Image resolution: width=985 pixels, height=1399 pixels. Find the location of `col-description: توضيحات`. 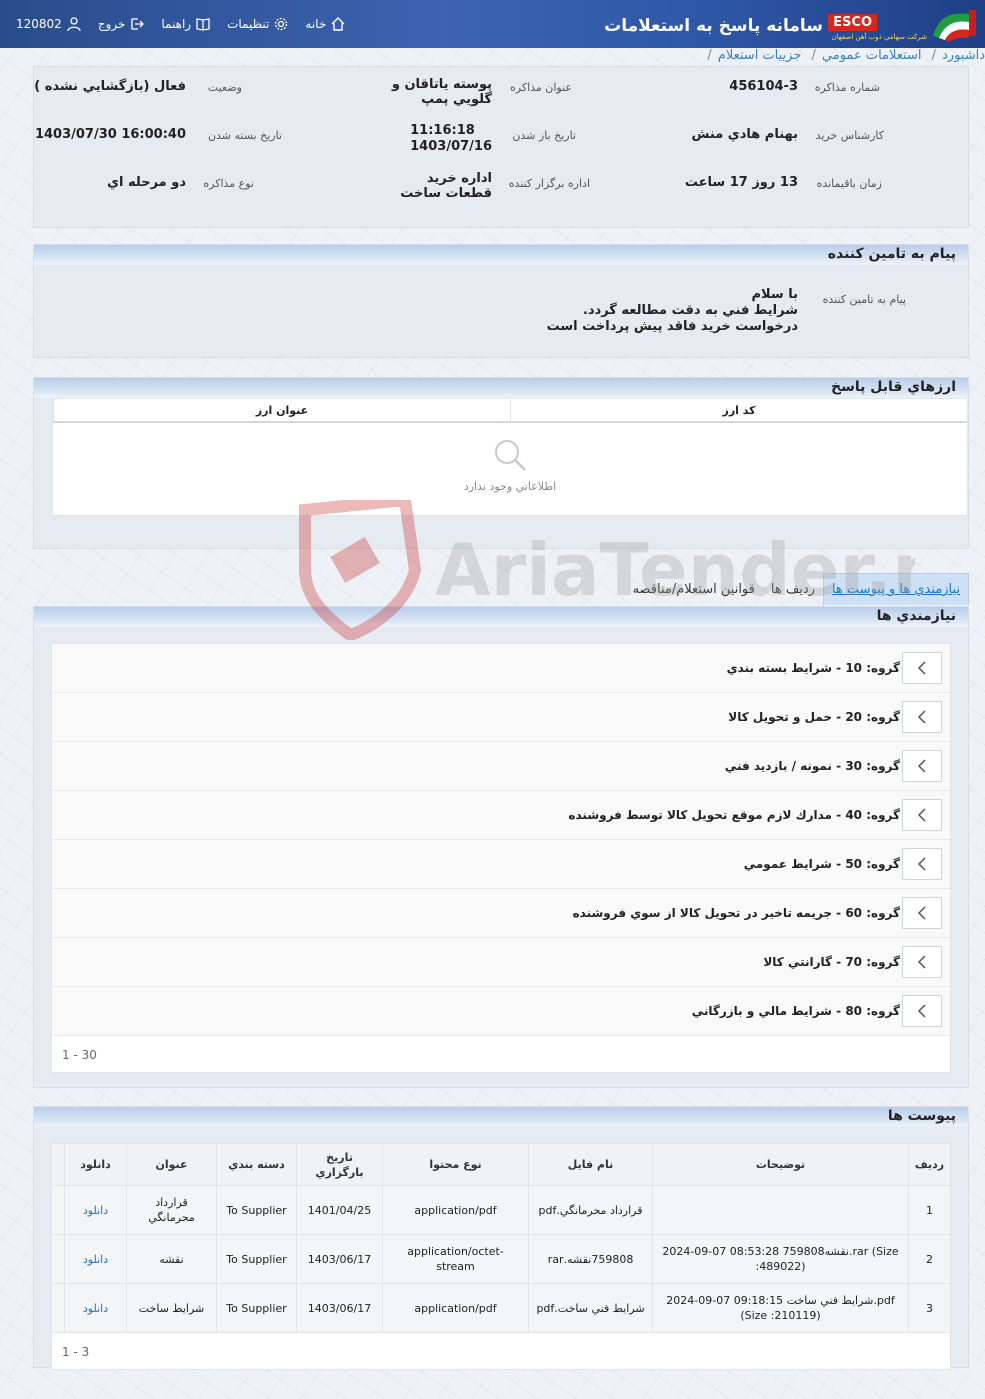

col-description: توضيحات is located at coordinates (780, 1164).